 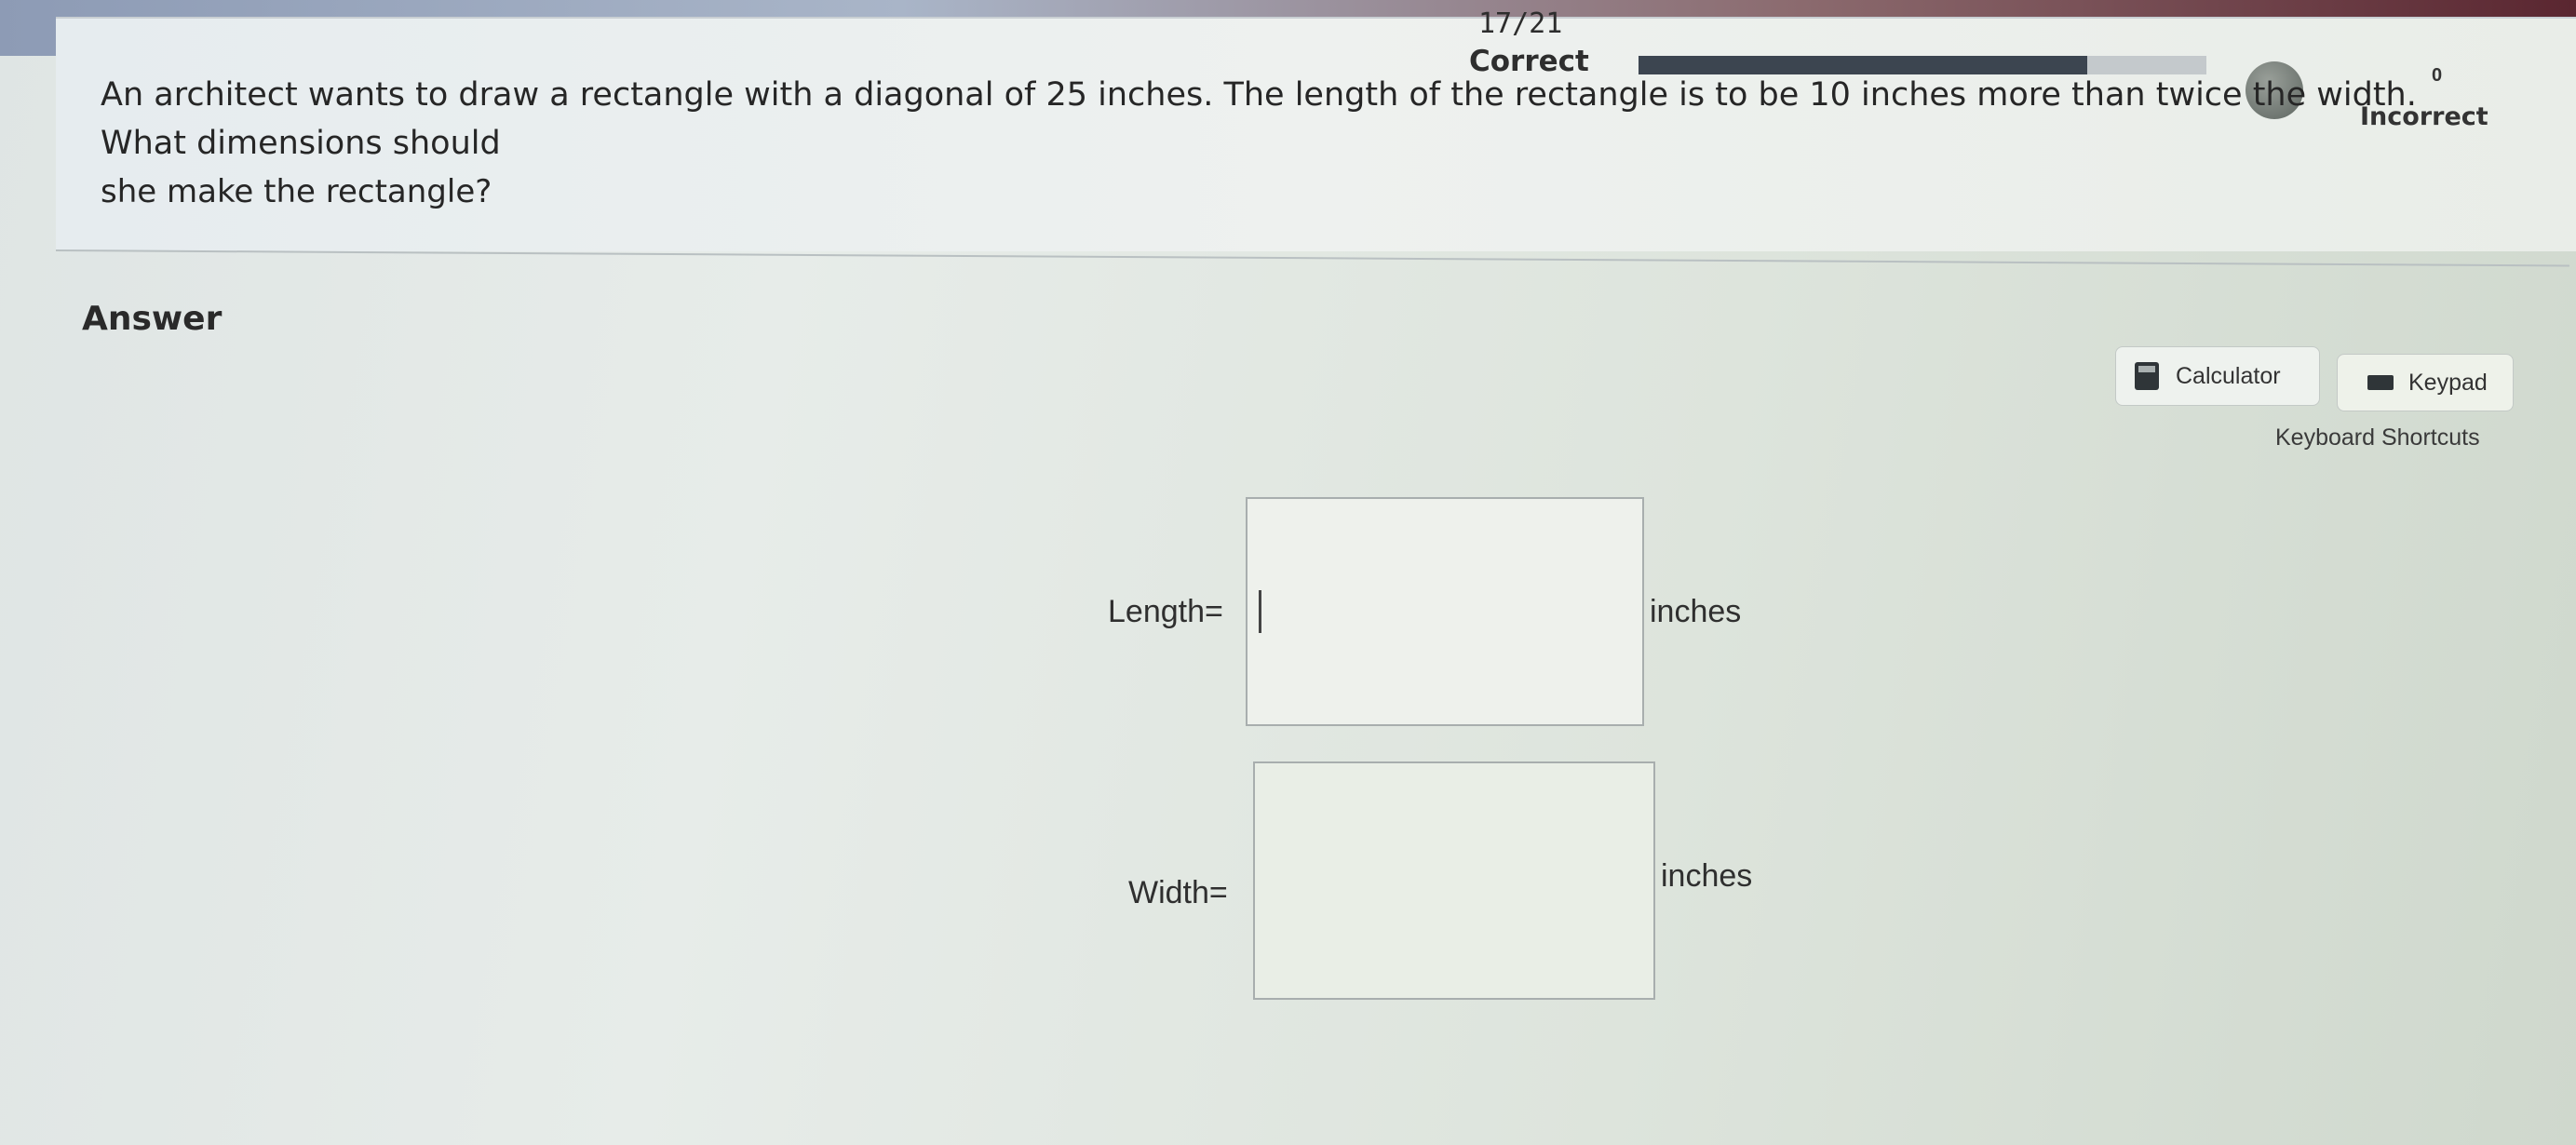 What do you see at coordinates (152, 319) in the screenshot?
I see `answer-heading: Answer` at bounding box center [152, 319].